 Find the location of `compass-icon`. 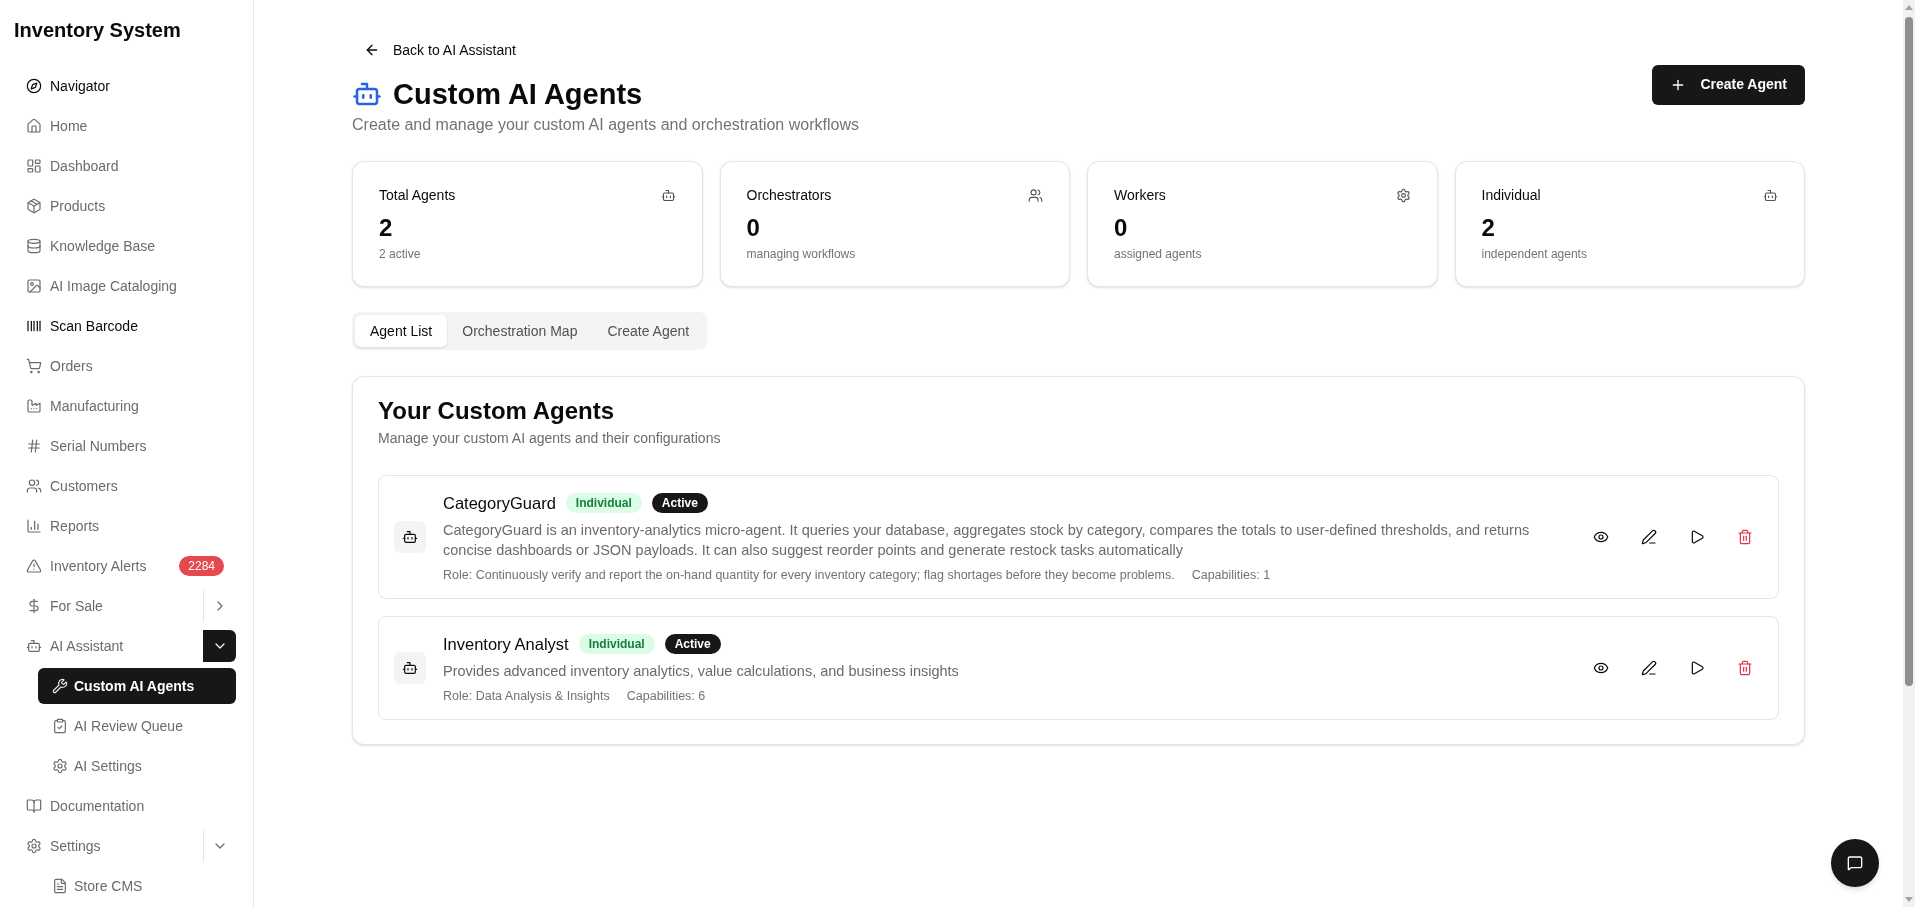

compass-icon is located at coordinates (34, 86).